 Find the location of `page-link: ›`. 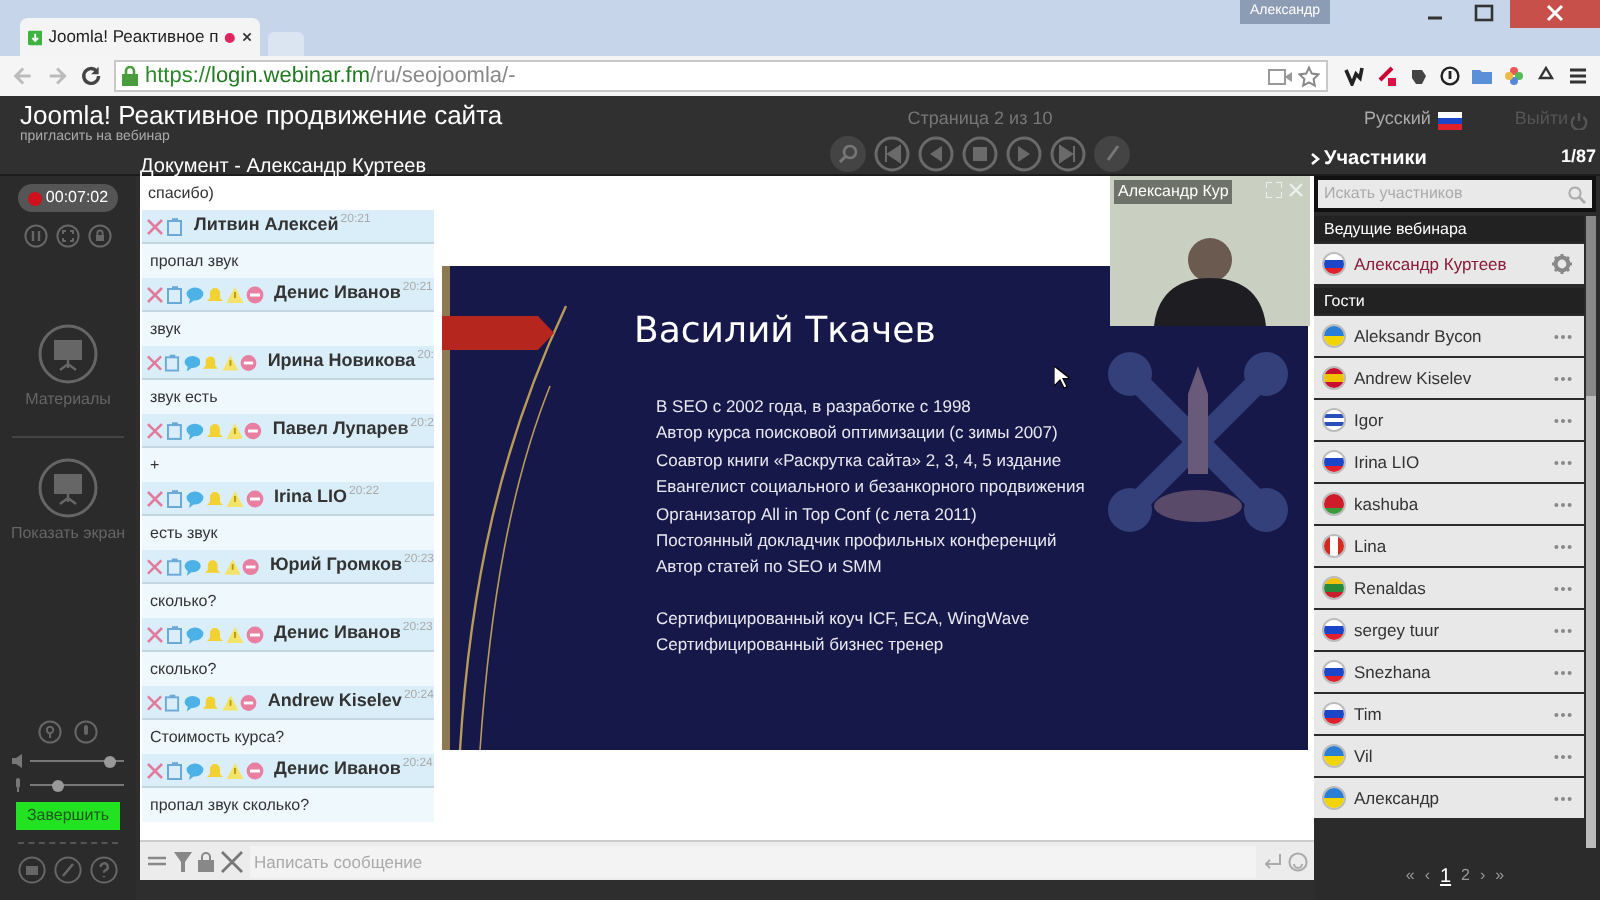

page-link: › is located at coordinates (1483, 876).